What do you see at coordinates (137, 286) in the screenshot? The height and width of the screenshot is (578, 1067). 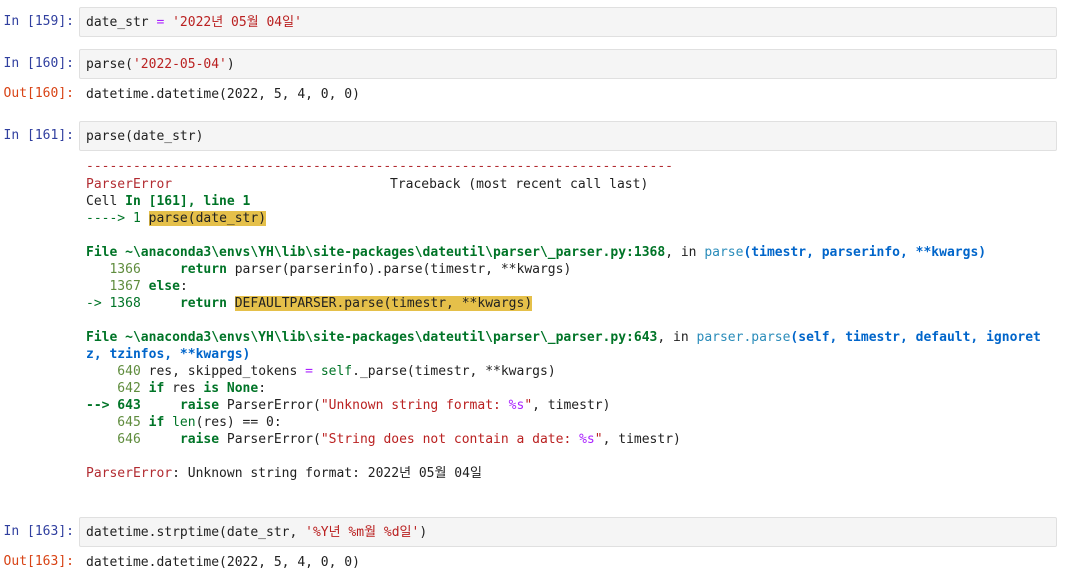 I see `traceback-line-1367: 1367 else:` at bounding box center [137, 286].